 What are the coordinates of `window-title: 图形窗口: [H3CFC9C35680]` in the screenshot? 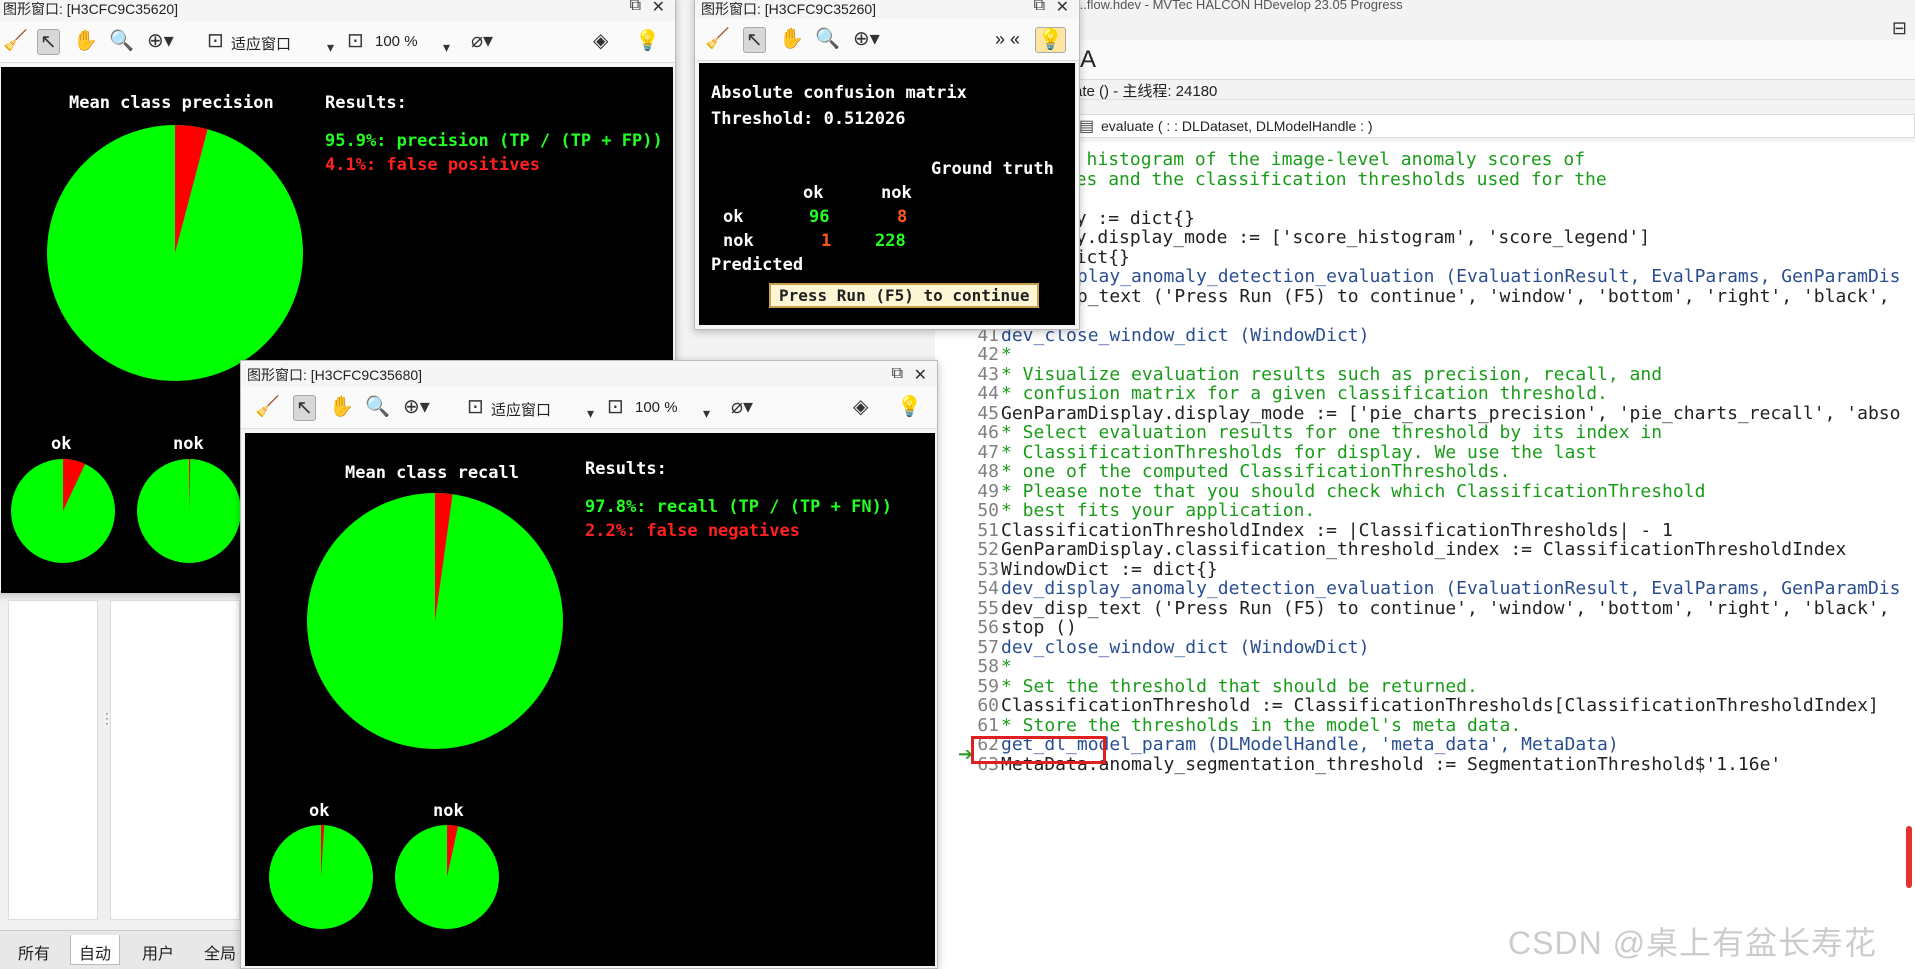 It's located at (335, 375).